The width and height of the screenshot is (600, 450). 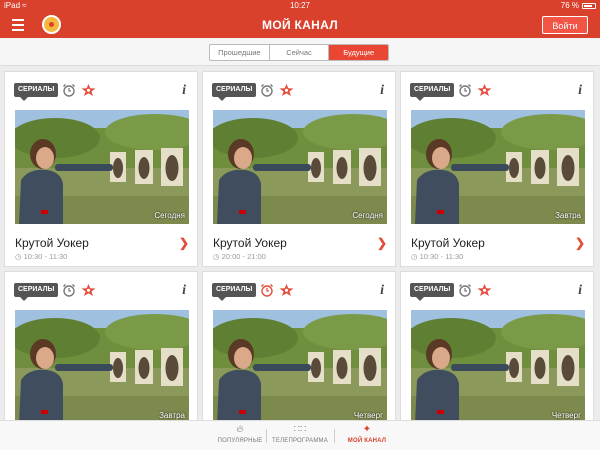 What do you see at coordinates (565, 25) in the screenshot?
I see `login-button: Войти` at bounding box center [565, 25].